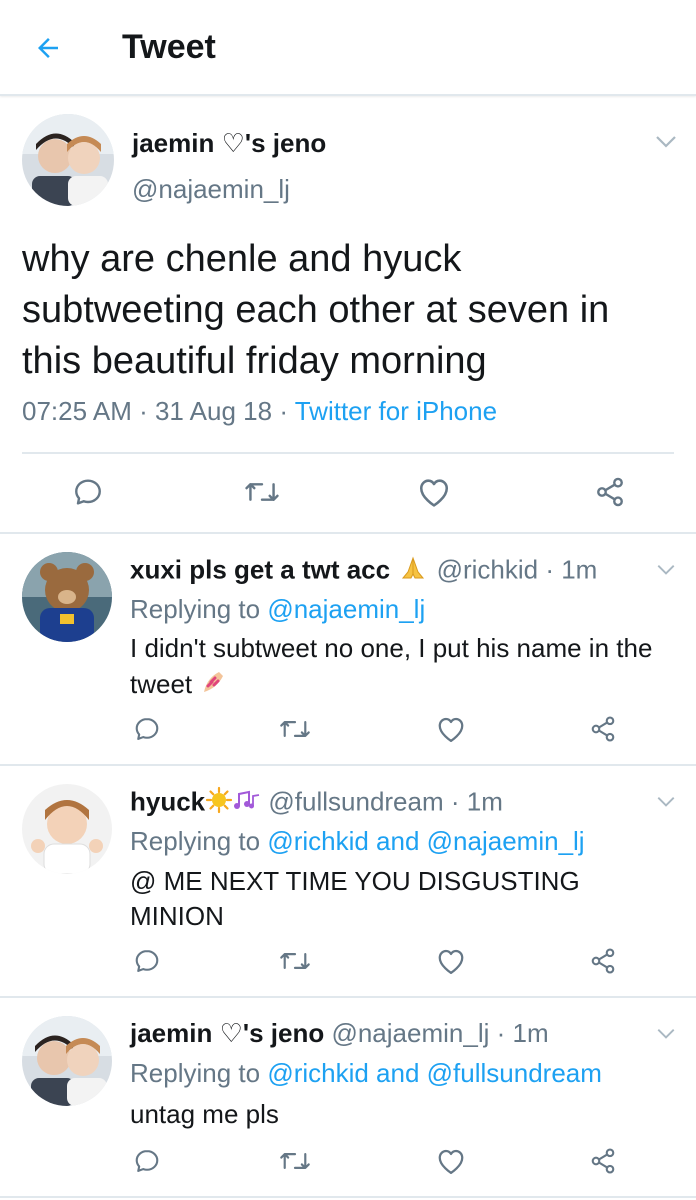 This screenshot has width=696, height=1200. I want to click on user-handle: @fullsundream, so click(355, 801).